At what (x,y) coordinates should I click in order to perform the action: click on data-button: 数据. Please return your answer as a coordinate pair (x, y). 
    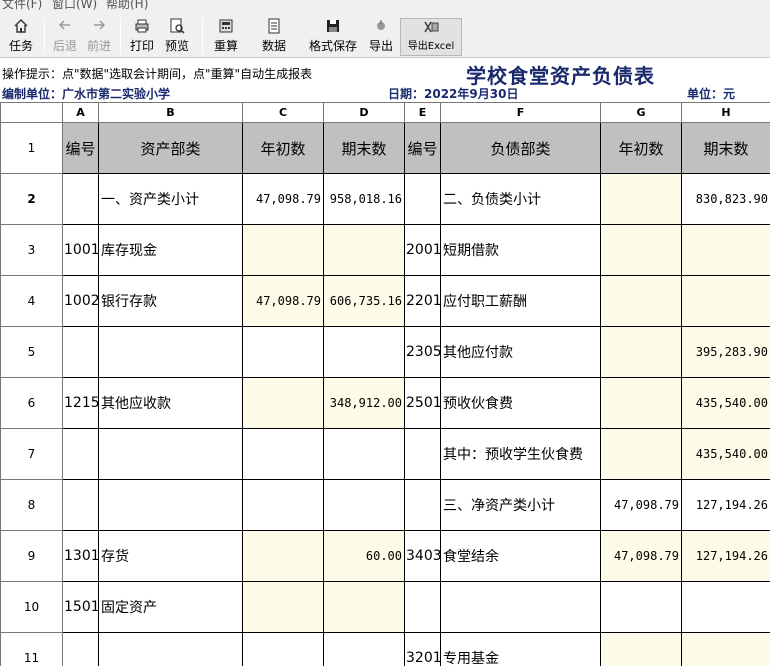
    Looking at the image, I should click on (274, 37).